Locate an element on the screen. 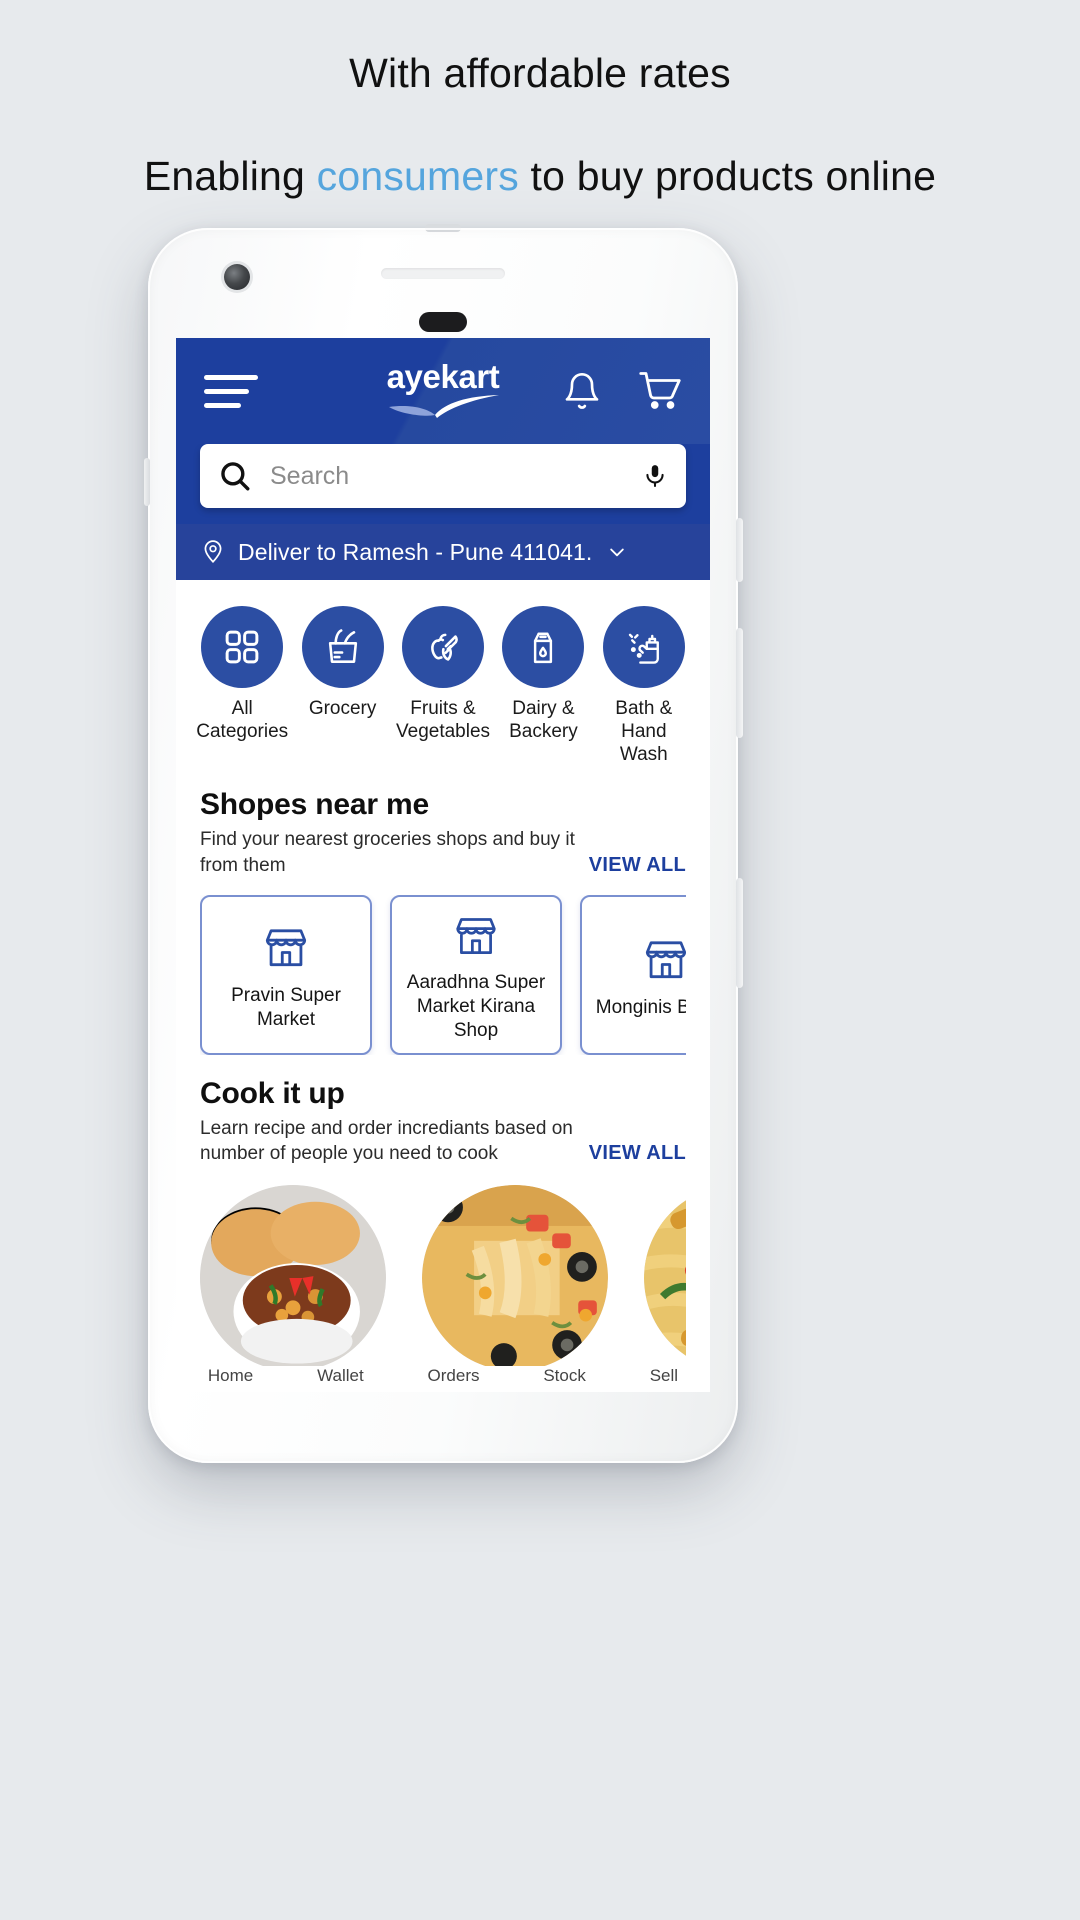  phone-top-mark is located at coordinates (443, 228).